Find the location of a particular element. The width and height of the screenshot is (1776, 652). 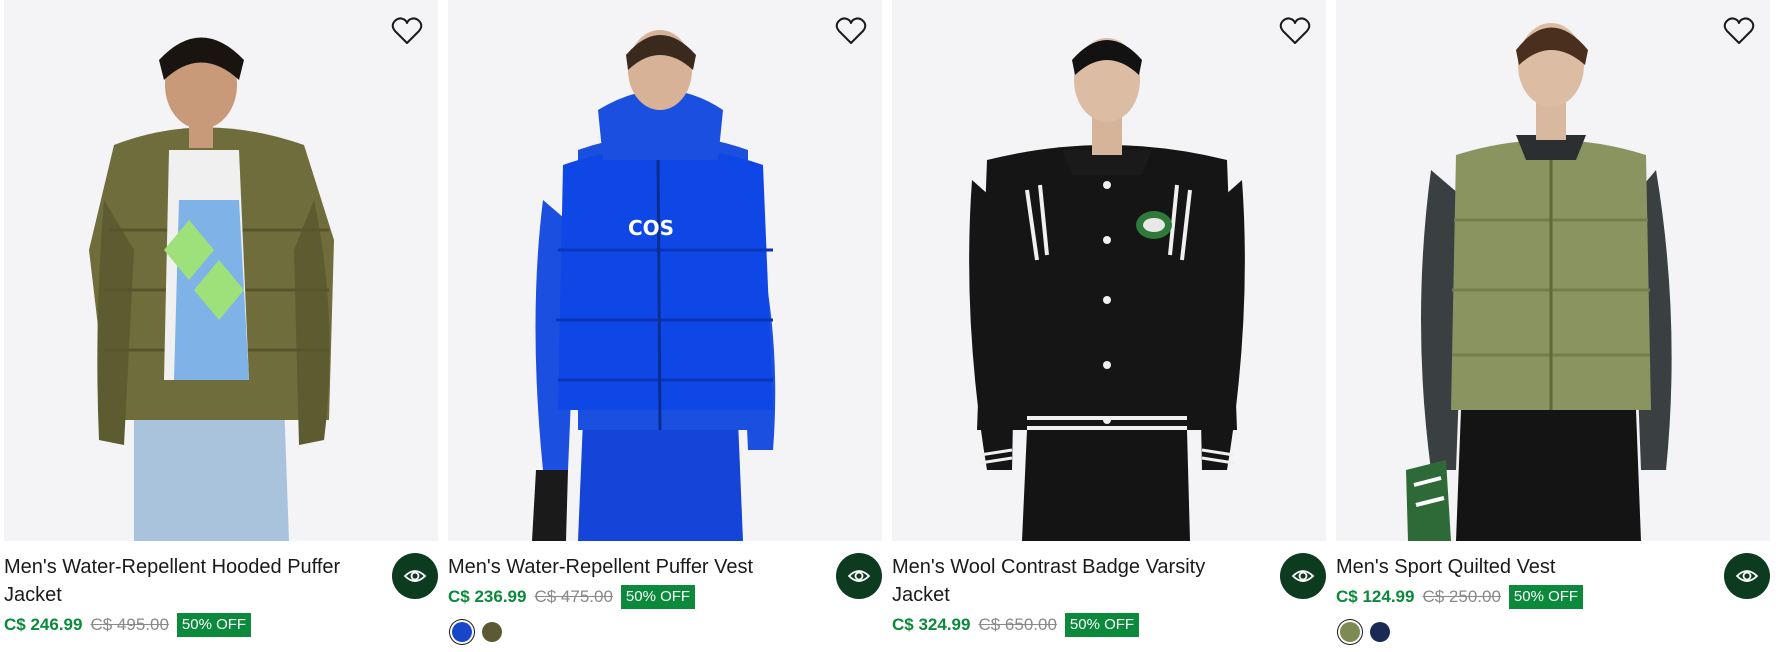

original-price: C$ 650.00 is located at coordinates (1017, 624).